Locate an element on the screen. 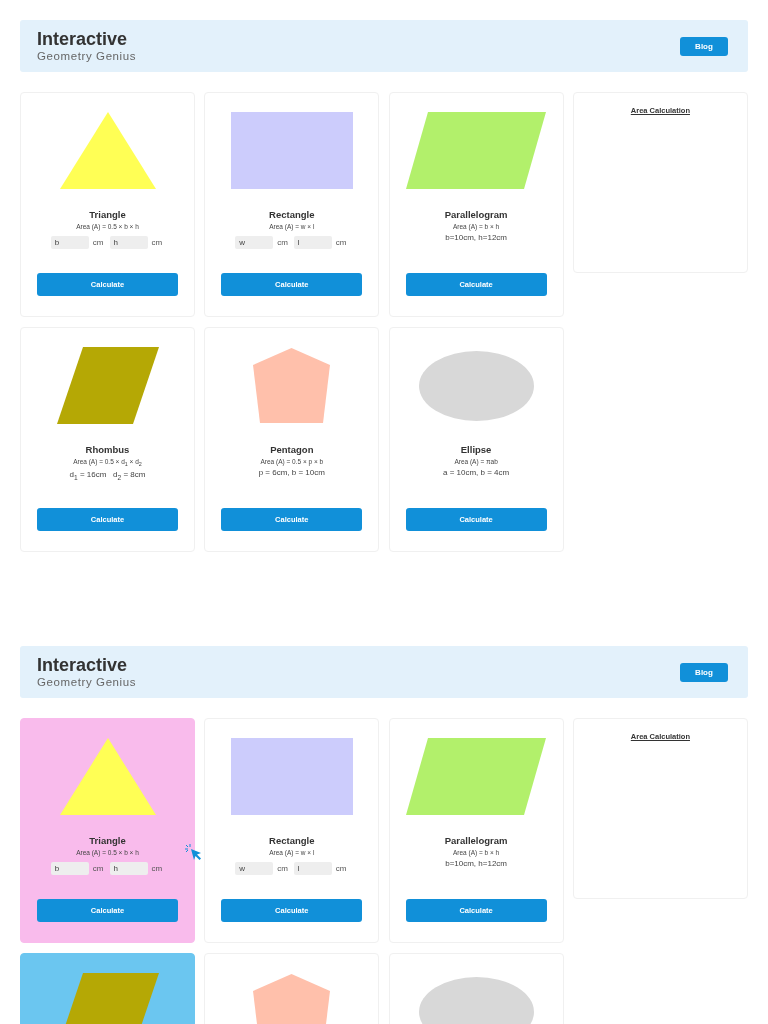 The height and width of the screenshot is (1024, 768). shape-name: Pentagon is located at coordinates (292, 449).